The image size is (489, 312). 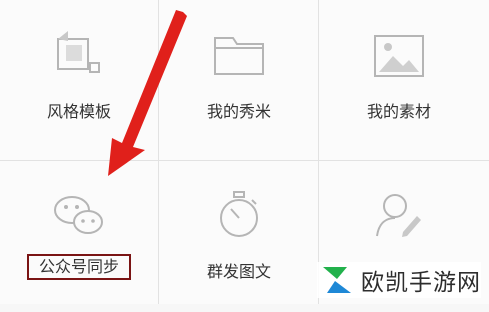 What do you see at coordinates (238, 111) in the screenshot?
I see `grid-item-label: 我的秀米` at bounding box center [238, 111].